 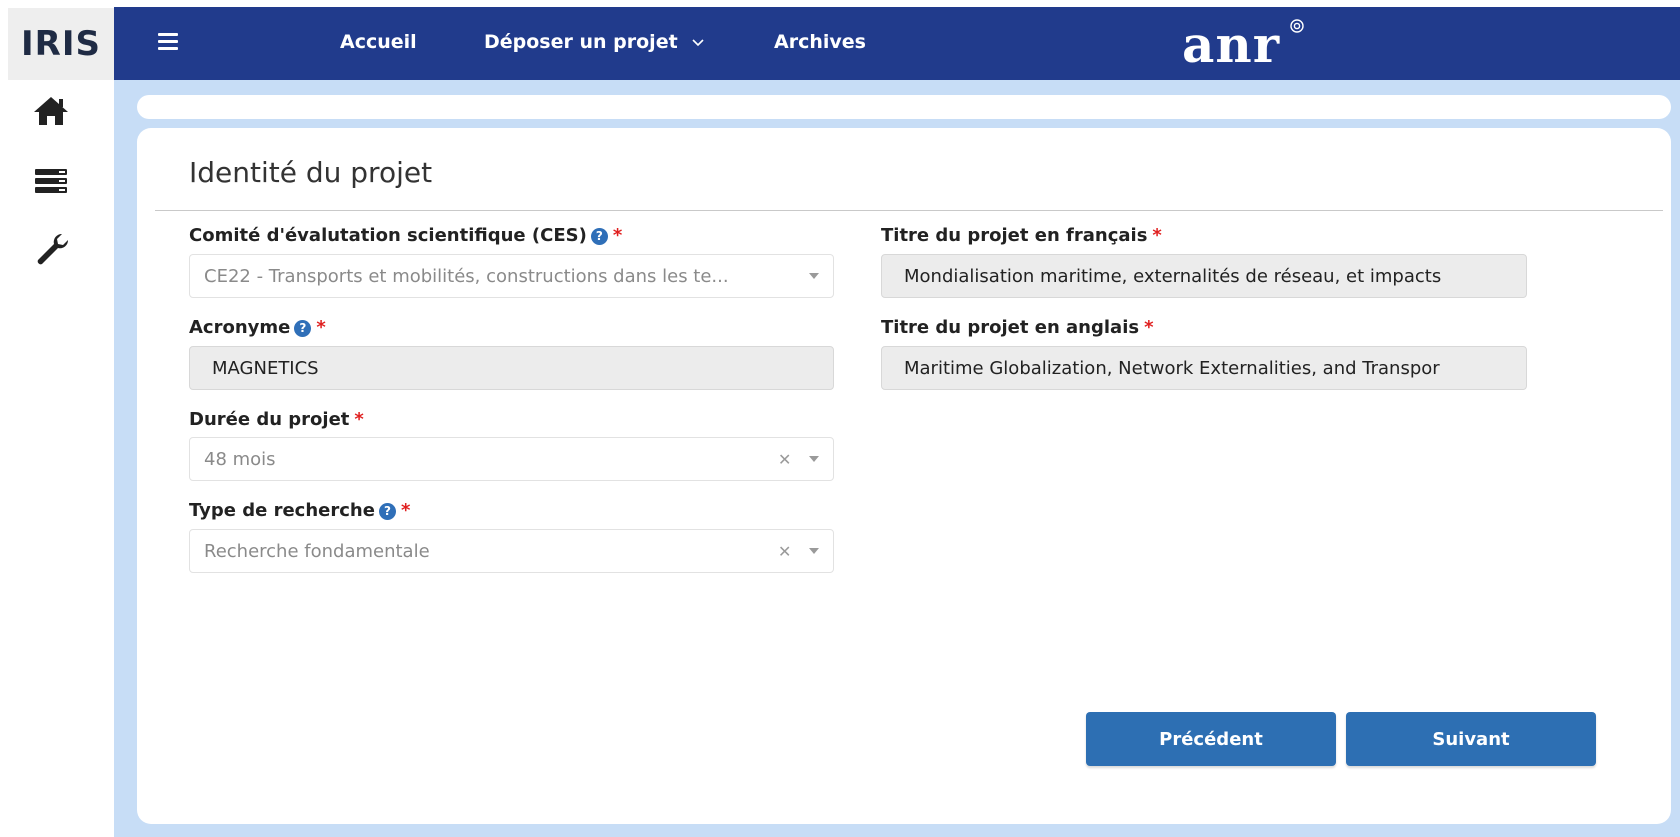 What do you see at coordinates (51, 249) in the screenshot?
I see `wrench-icon` at bounding box center [51, 249].